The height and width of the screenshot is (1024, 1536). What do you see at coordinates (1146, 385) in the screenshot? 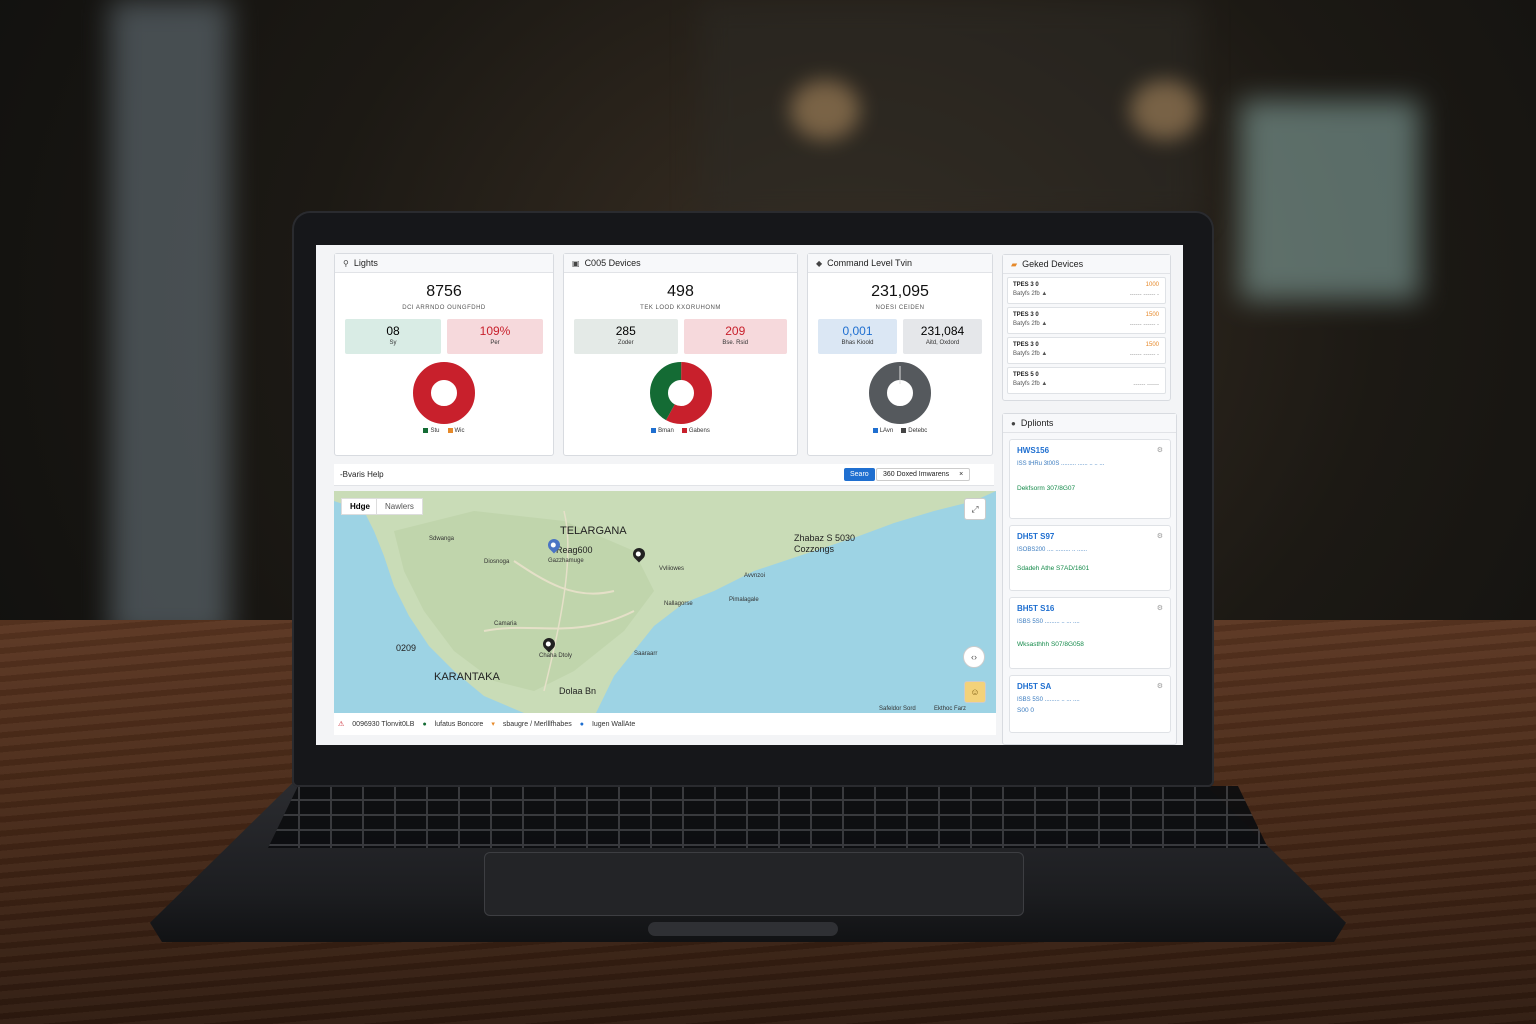
I see `device-extra: ------ ------` at bounding box center [1146, 385].